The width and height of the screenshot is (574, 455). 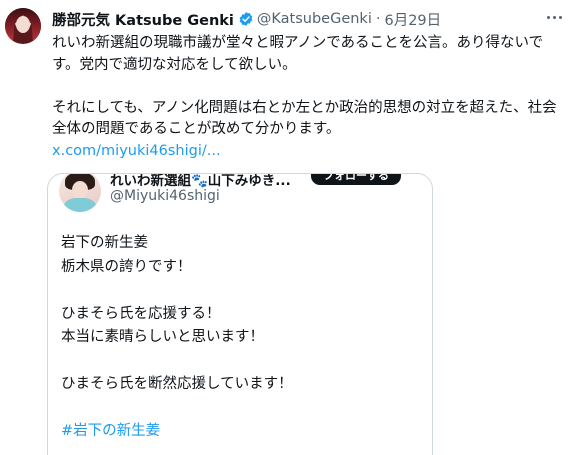 What do you see at coordinates (104, 243) in the screenshot?
I see `quoted-line-1: 岩下の新生姜` at bounding box center [104, 243].